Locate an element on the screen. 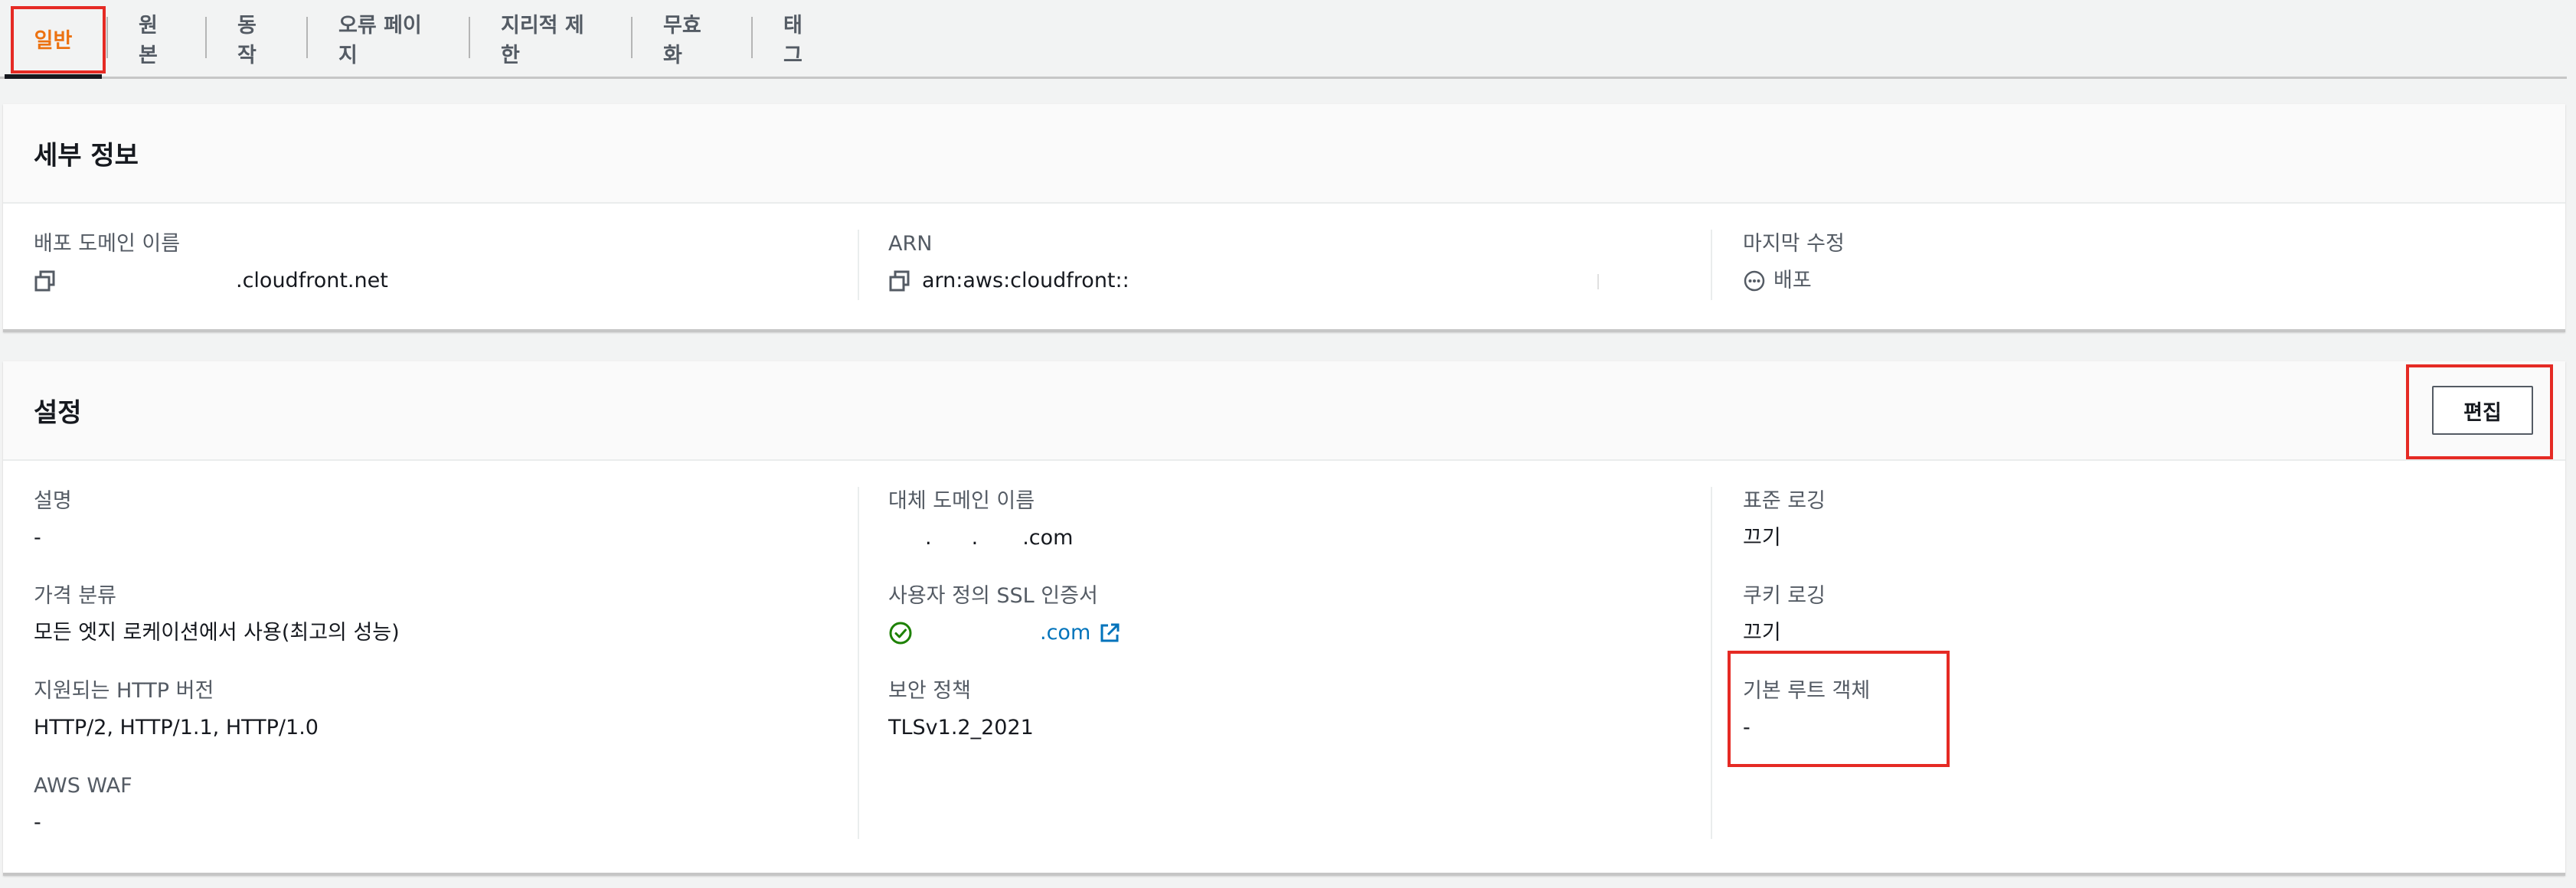 Image resolution: width=2576 pixels, height=888 pixels. tab-label: 일반 is located at coordinates (53, 40).